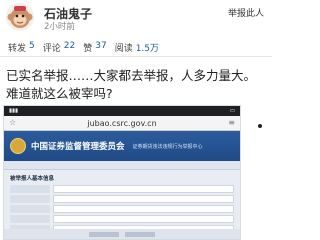  What do you see at coordinates (260, 126) in the screenshot?
I see `page-dot-indicator` at bounding box center [260, 126].